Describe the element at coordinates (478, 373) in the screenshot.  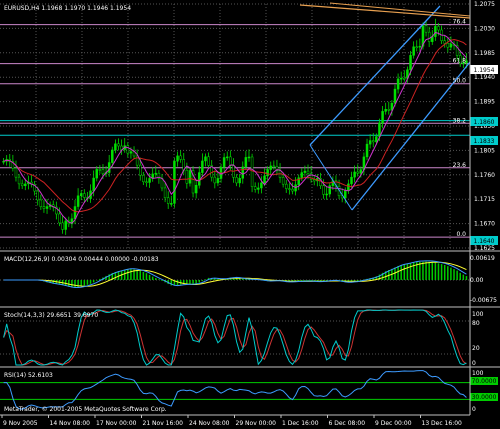
I see `rsi-tick-100: 100` at that location.